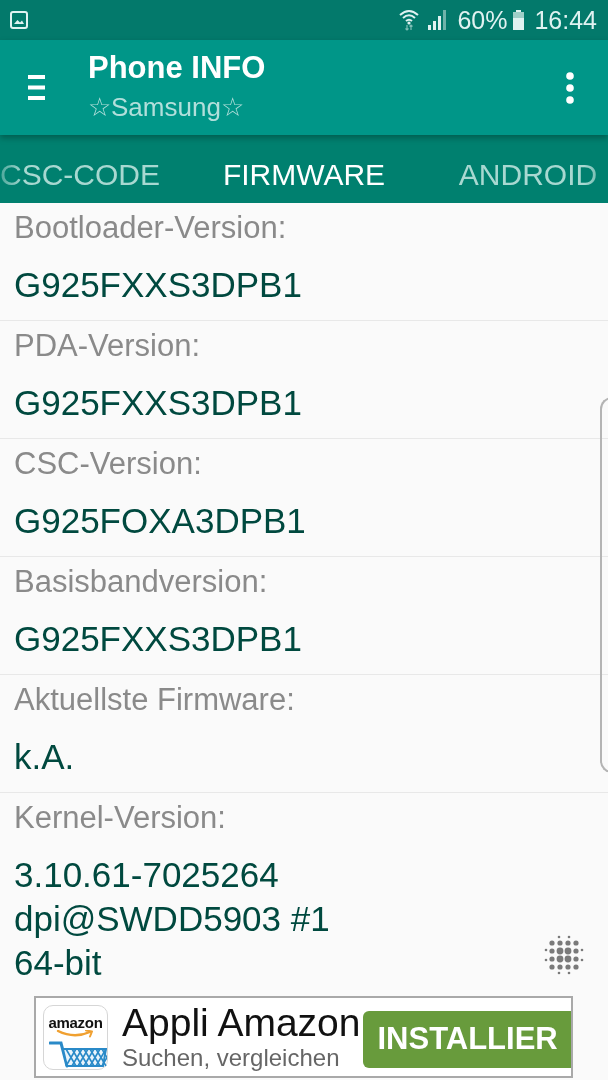 The image size is (608, 1080). I want to click on install-button: INSTALLIER, so click(467, 1039).